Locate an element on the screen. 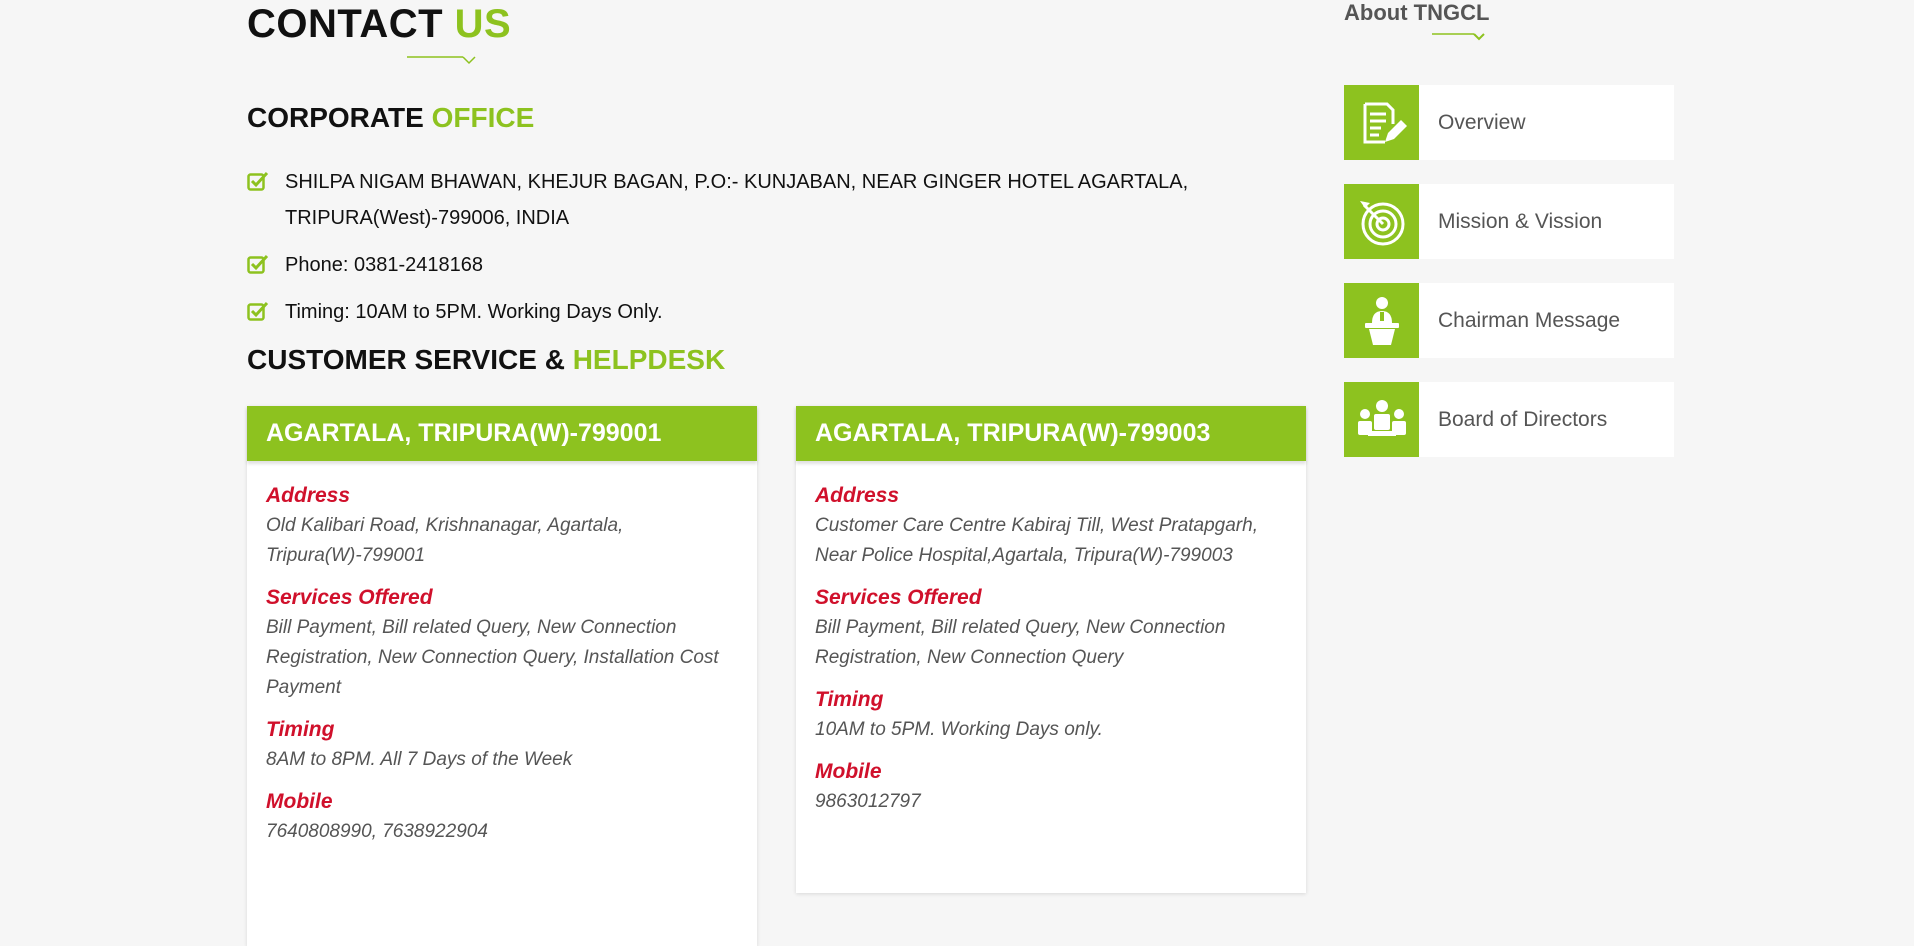 Image resolution: width=1914 pixels, height=946 pixels. sidebar-item-label: Overview is located at coordinates (1482, 122).